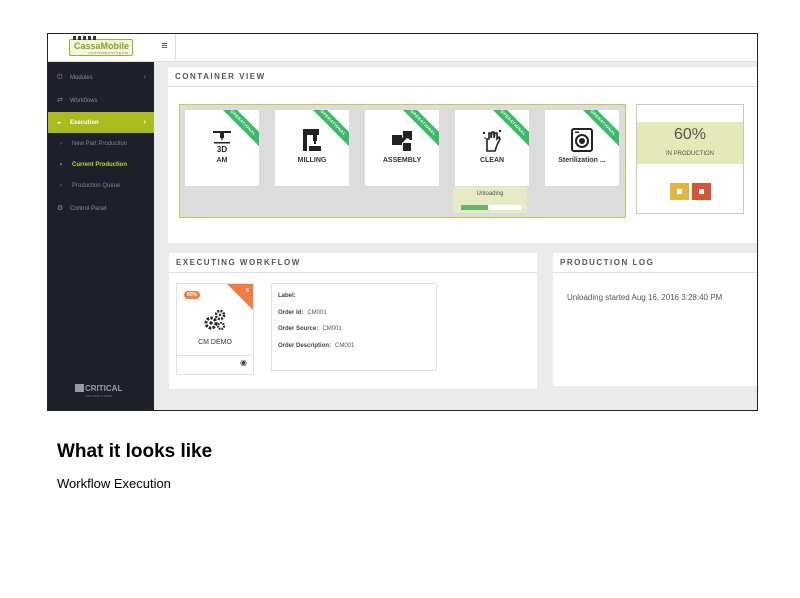 The width and height of the screenshot is (800, 598). What do you see at coordinates (135, 451) in the screenshot?
I see `caption-title: What it looks like` at bounding box center [135, 451].